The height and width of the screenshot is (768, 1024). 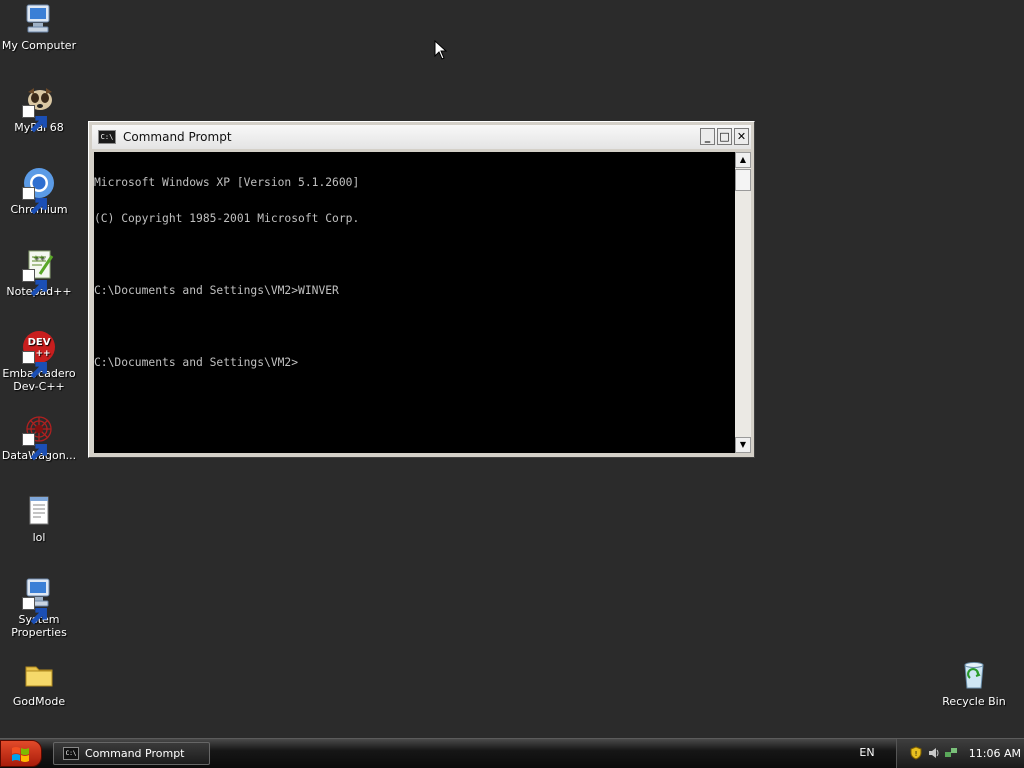 I want to click on language-indicator: EN, so click(x=867, y=753).